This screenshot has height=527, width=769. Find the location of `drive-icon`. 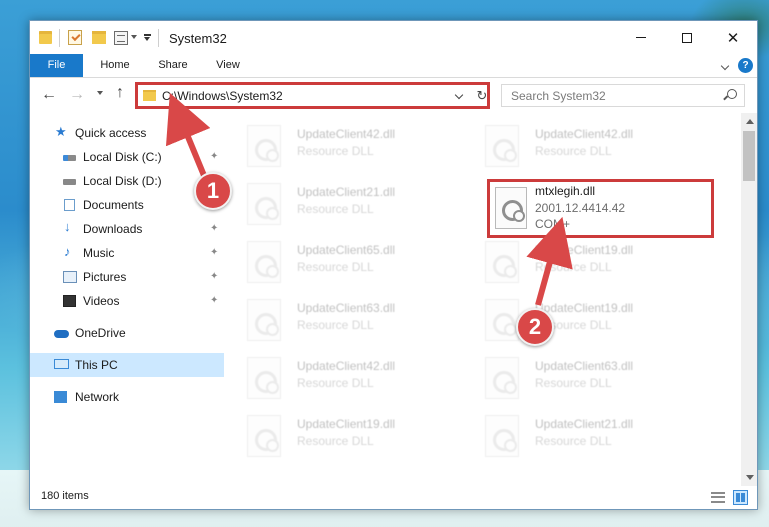

drive-icon is located at coordinates (69, 158).